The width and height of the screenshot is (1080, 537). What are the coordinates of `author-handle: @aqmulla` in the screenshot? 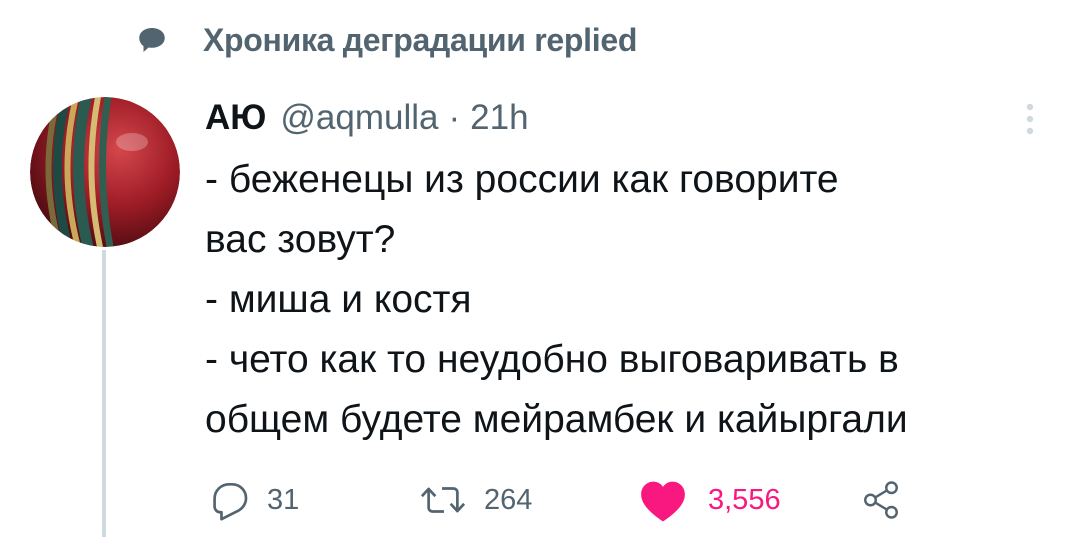 It's located at (359, 118).